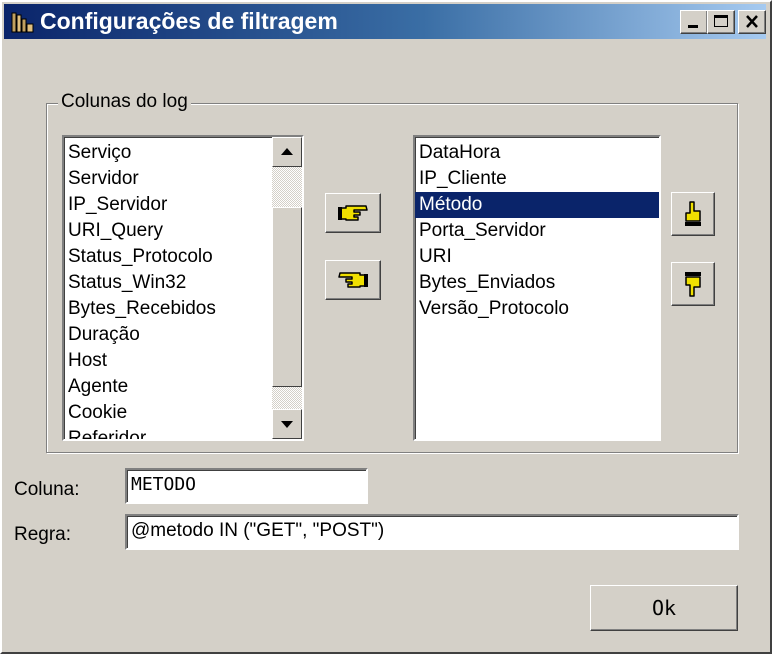 Image resolution: width=772 pixels, height=654 pixels. Describe the element at coordinates (107, 432) in the screenshot. I see `list-item: Referidor` at that location.